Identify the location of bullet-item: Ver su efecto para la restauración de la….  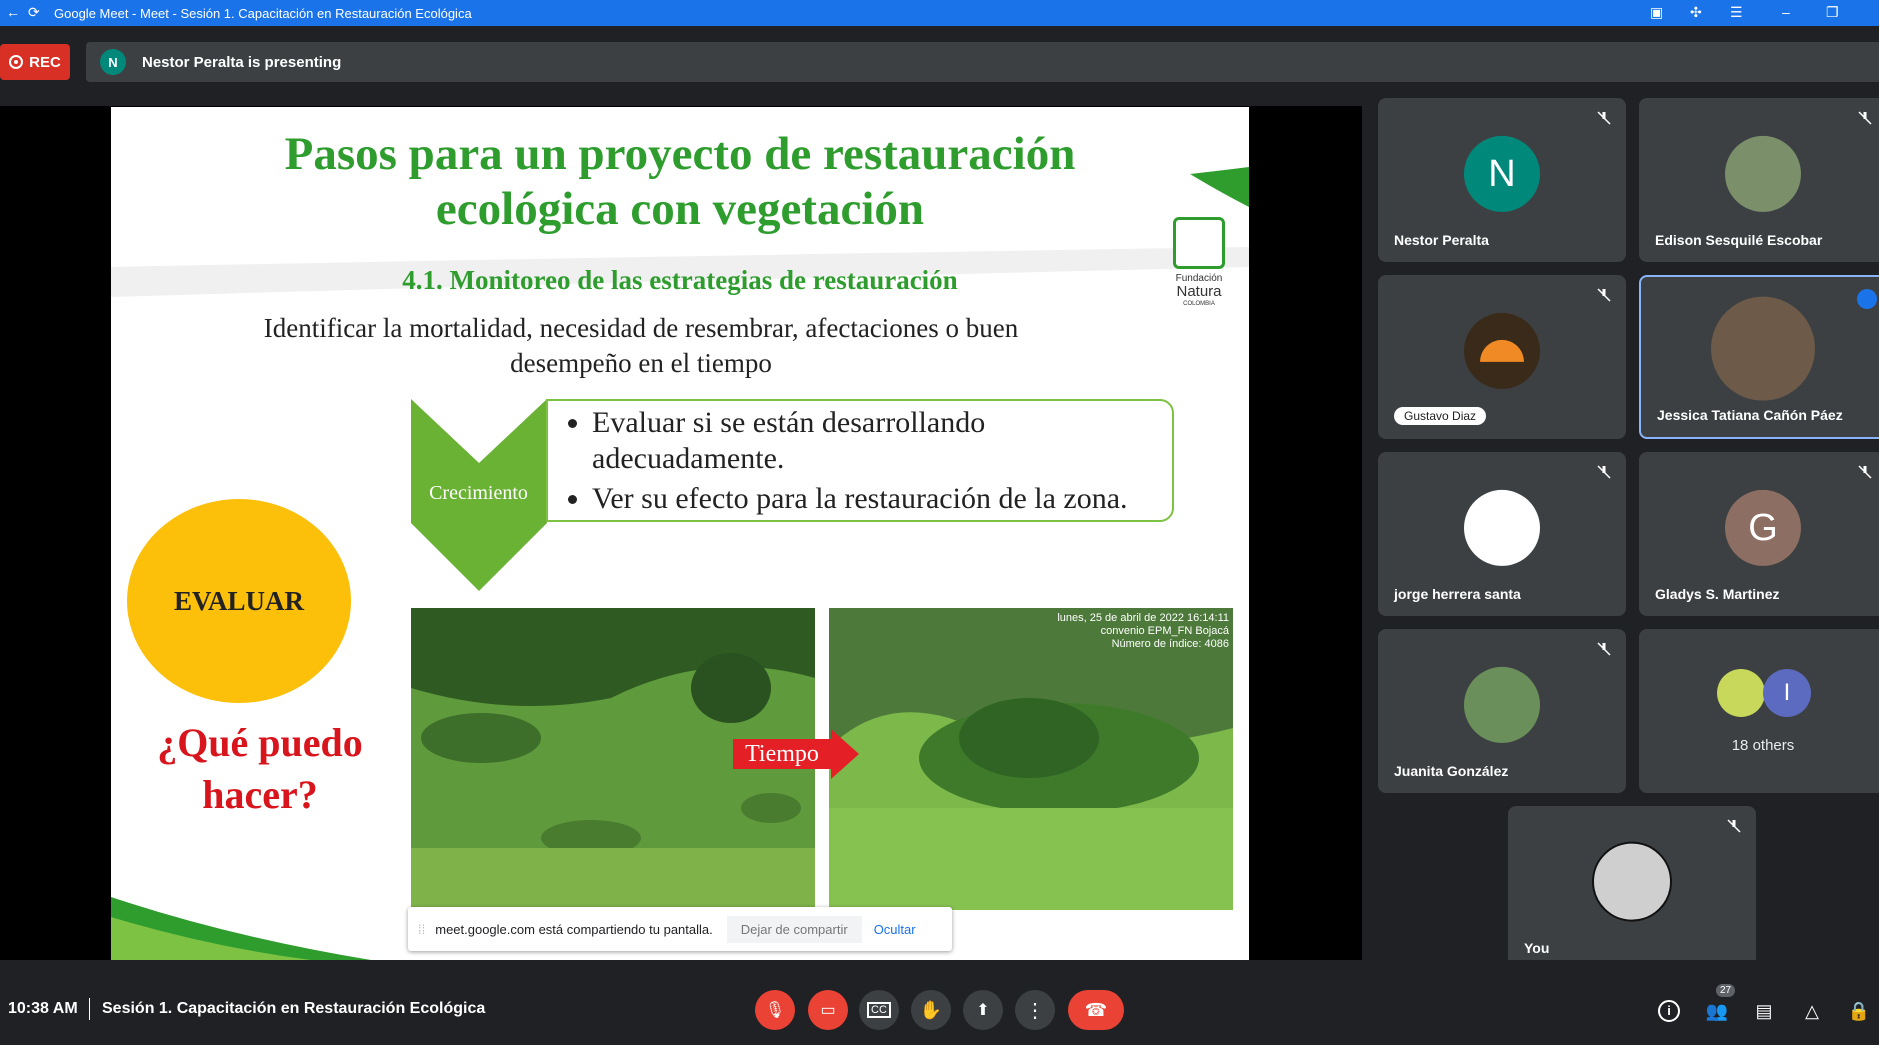
(882, 499).